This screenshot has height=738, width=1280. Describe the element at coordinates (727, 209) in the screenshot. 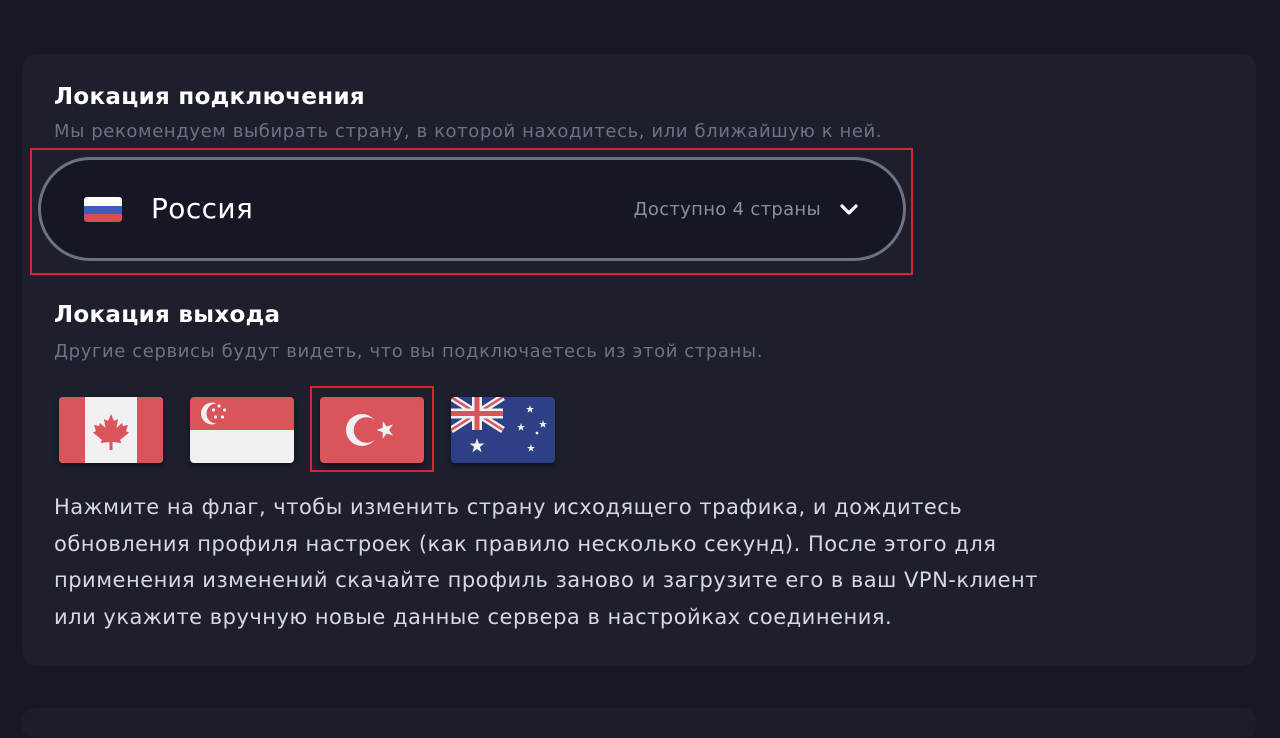

I see `available-countries-count: Доступно 4 страны` at that location.